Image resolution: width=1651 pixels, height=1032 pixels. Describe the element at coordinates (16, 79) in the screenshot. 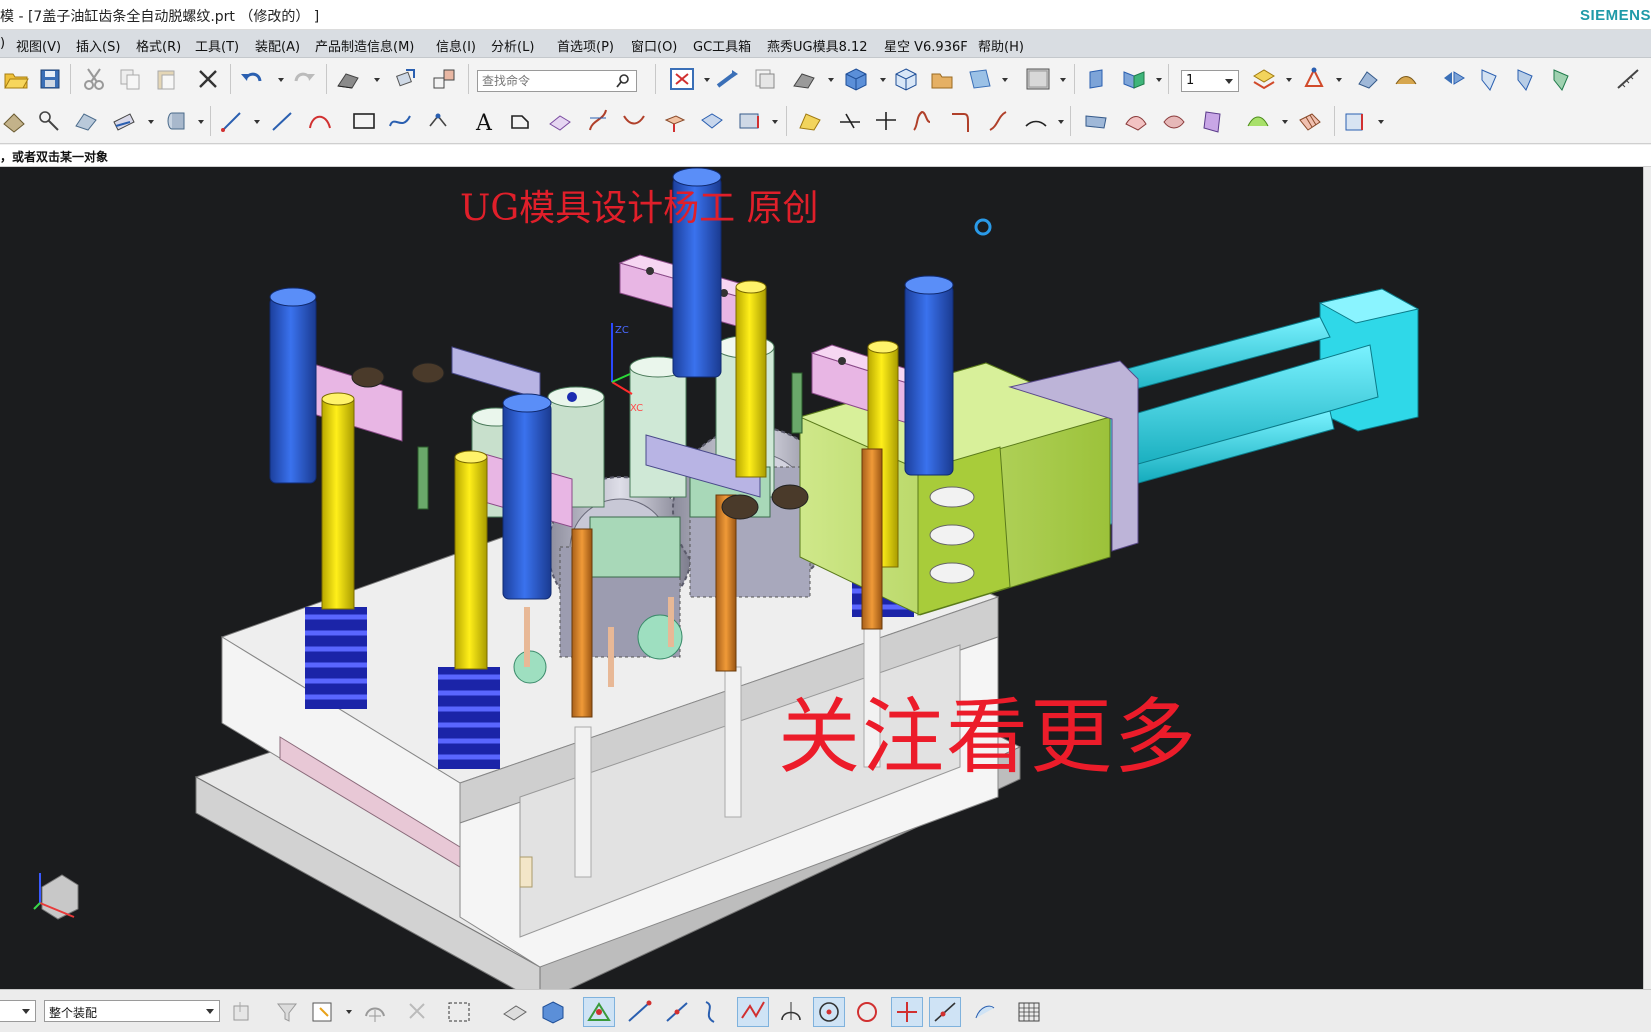

I see `open-icon` at that location.